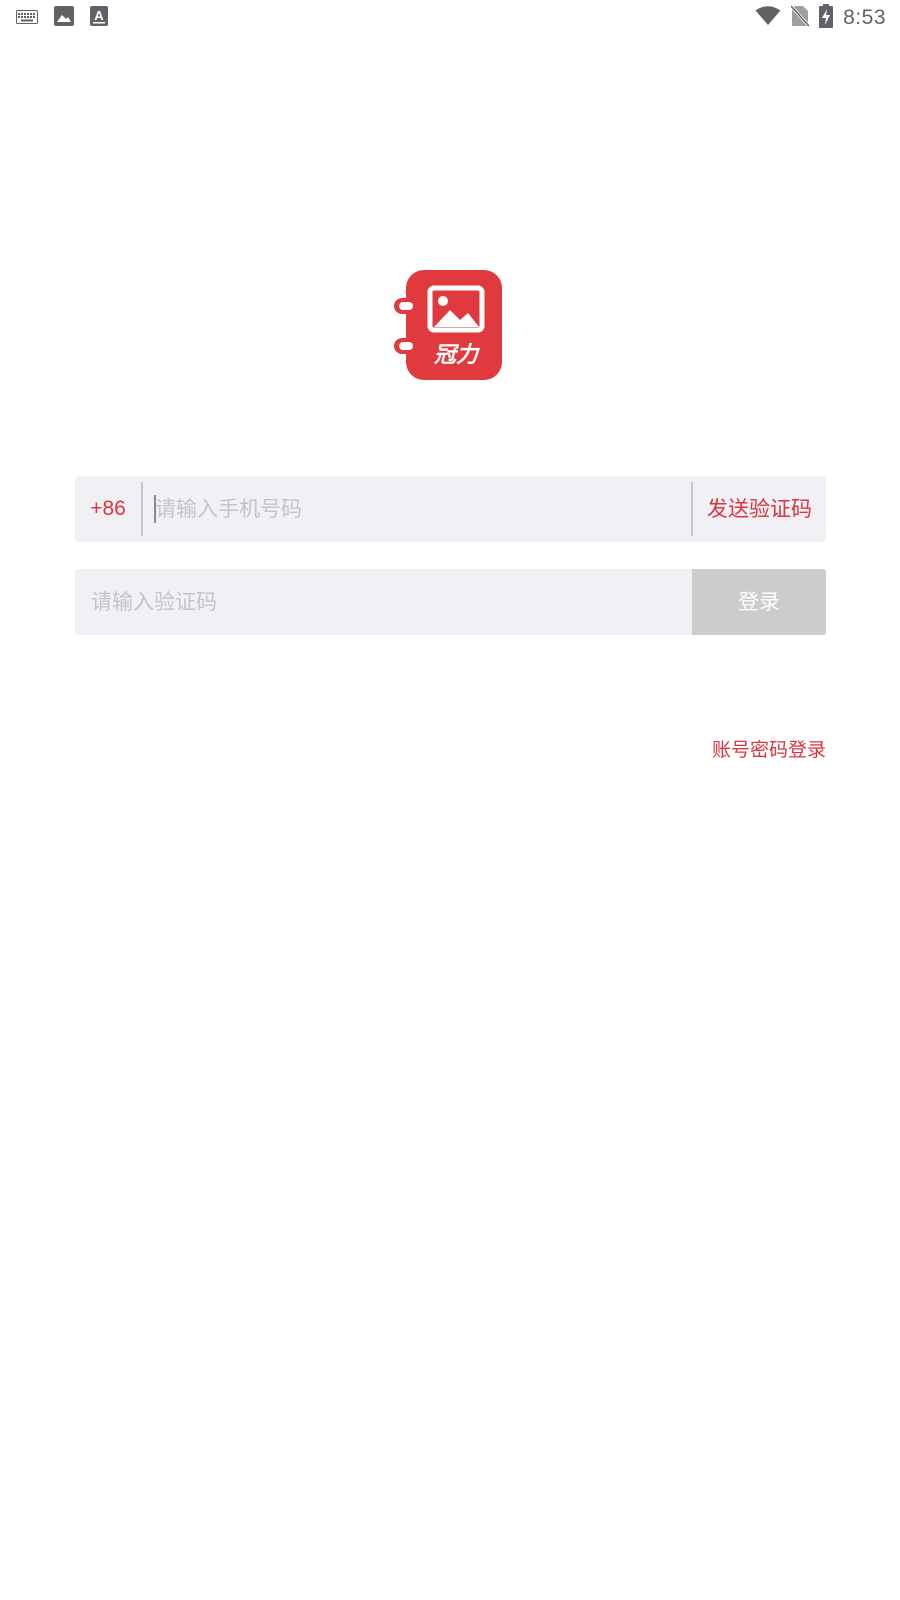  I want to click on svg-text: A, so click(99, 15).